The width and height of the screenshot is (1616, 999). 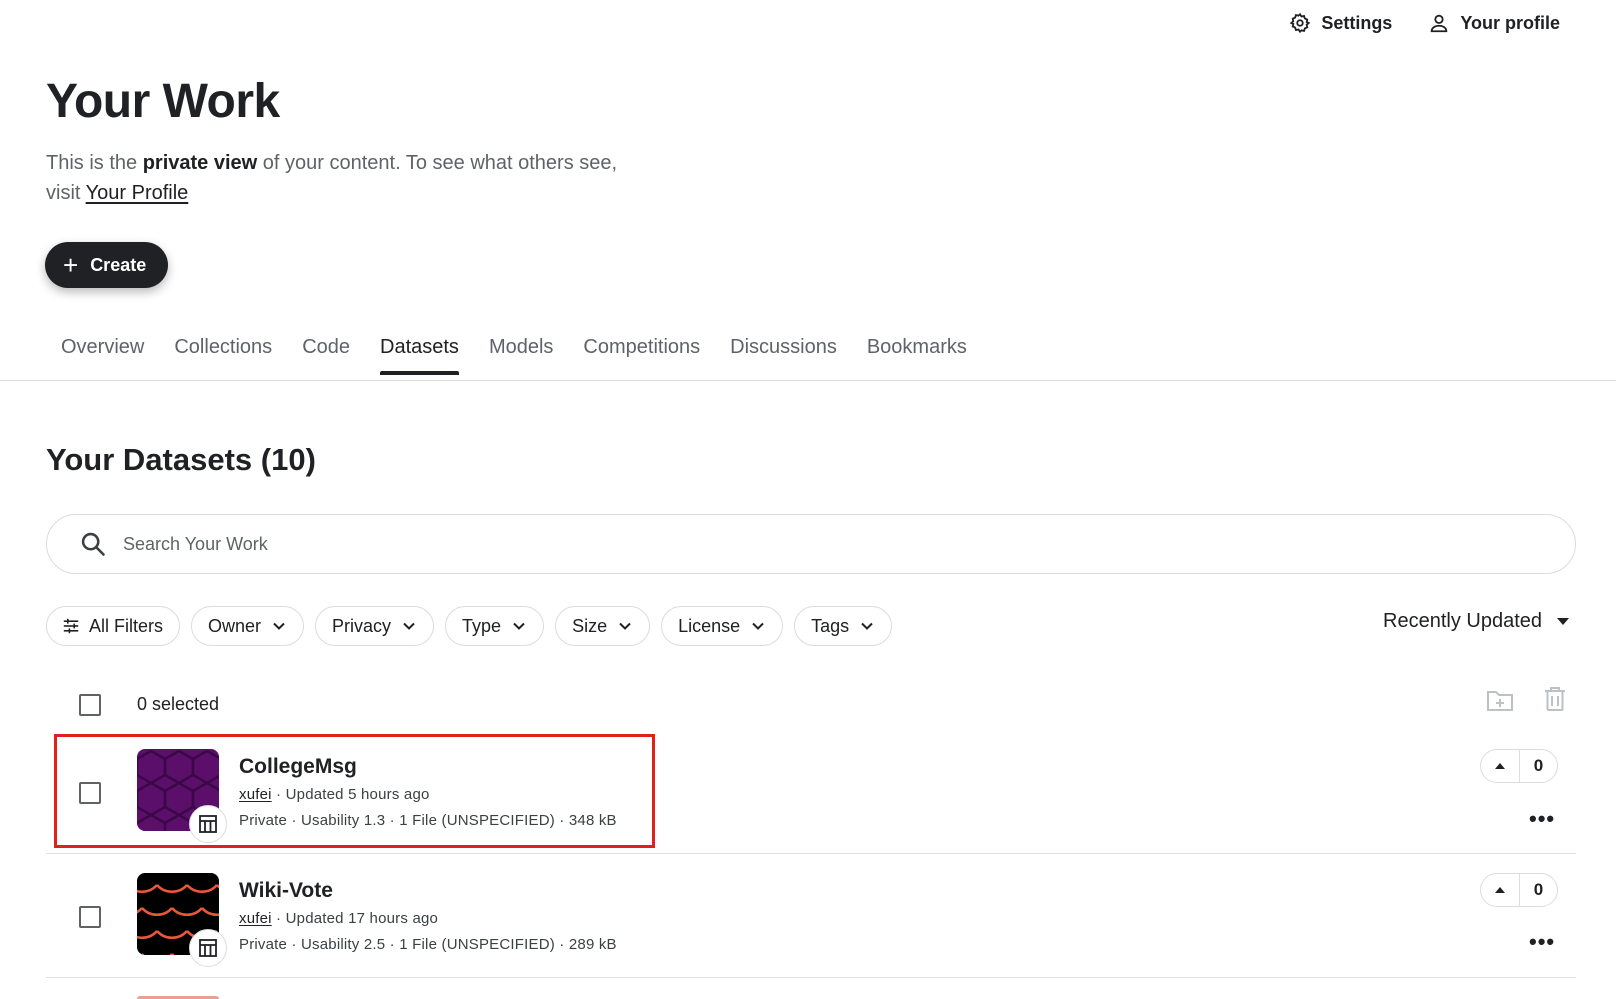 I want to click on top-nav: Settings Your profile, so click(x=1424, y=23).